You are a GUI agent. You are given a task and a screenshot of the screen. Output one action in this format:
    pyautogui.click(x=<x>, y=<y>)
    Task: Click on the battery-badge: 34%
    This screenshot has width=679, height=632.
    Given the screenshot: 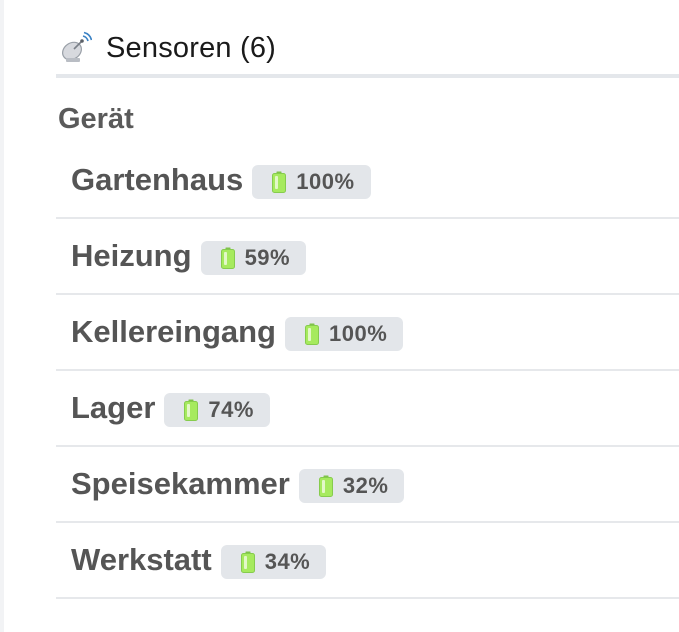 What is the action you would take?
    pyautogui.click(x=273, y=562)
    